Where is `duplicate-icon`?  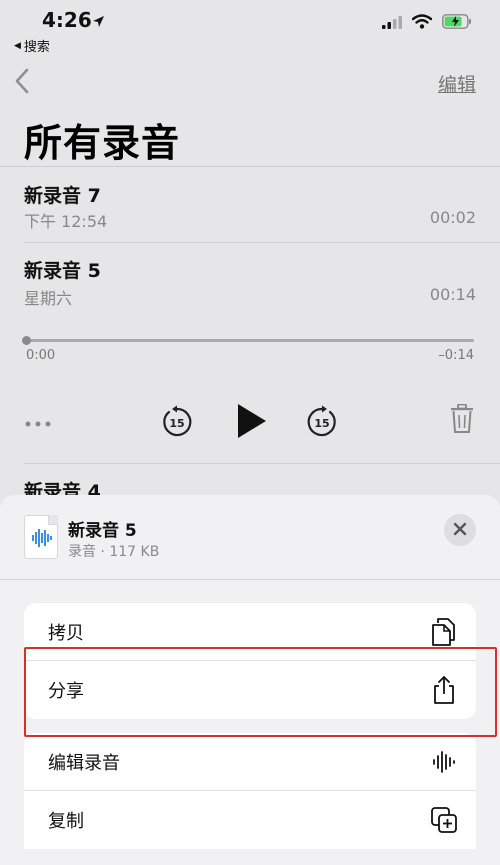
duplicate-icon is located at coordinates (444, 820).